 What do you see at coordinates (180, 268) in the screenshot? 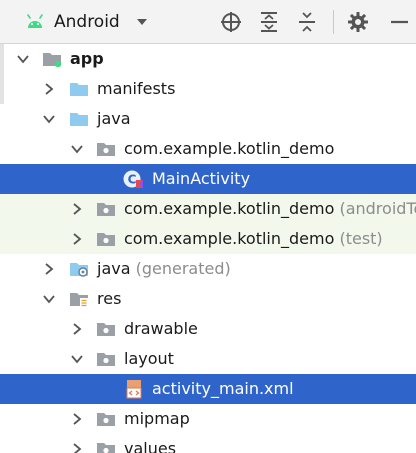
I see `tree-row-suffix: (generated)` at bounding box center [180, 268].